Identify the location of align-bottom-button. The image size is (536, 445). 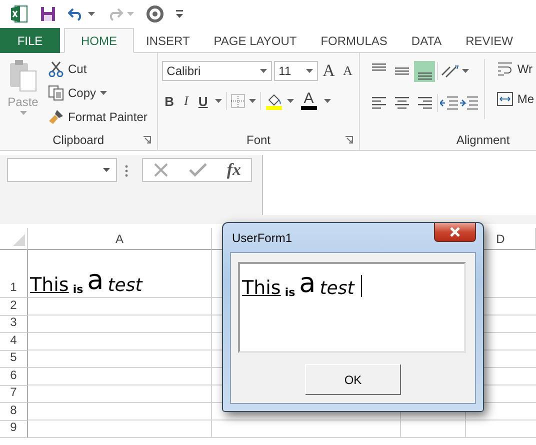
(425, 71).